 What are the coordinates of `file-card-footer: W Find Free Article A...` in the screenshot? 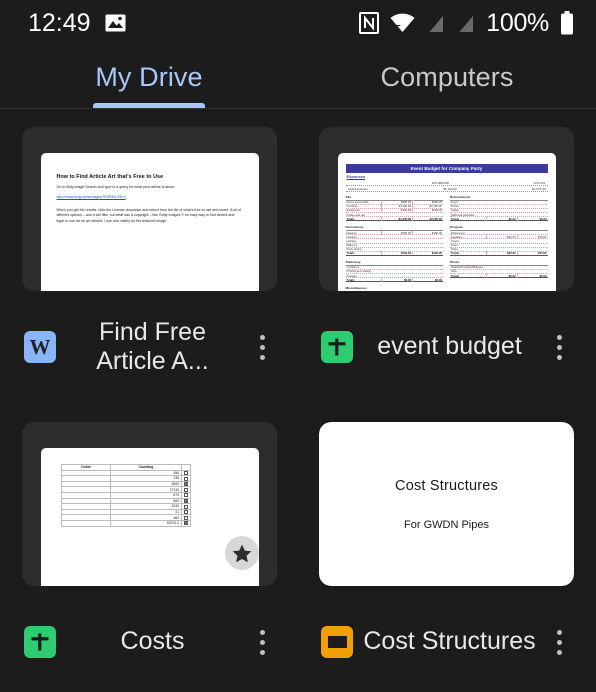 It's located at (149, 343).